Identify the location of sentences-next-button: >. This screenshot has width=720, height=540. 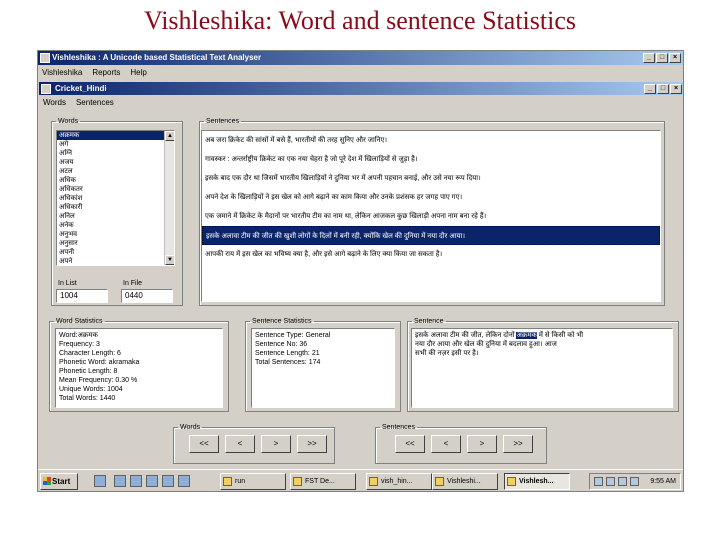
(482, 444).